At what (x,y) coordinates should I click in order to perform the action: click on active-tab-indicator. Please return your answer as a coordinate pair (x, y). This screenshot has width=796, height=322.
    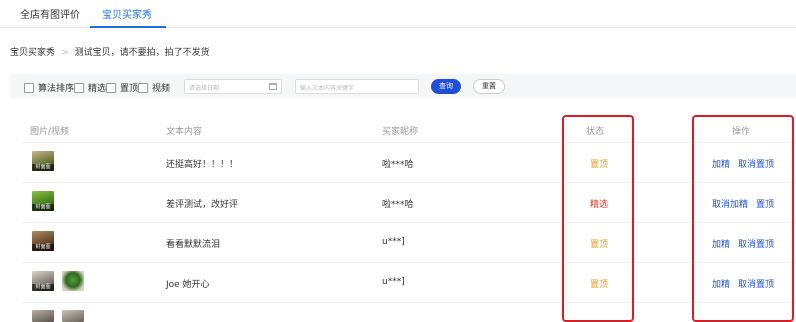
    Looking at the image, I should click on (128, 27).